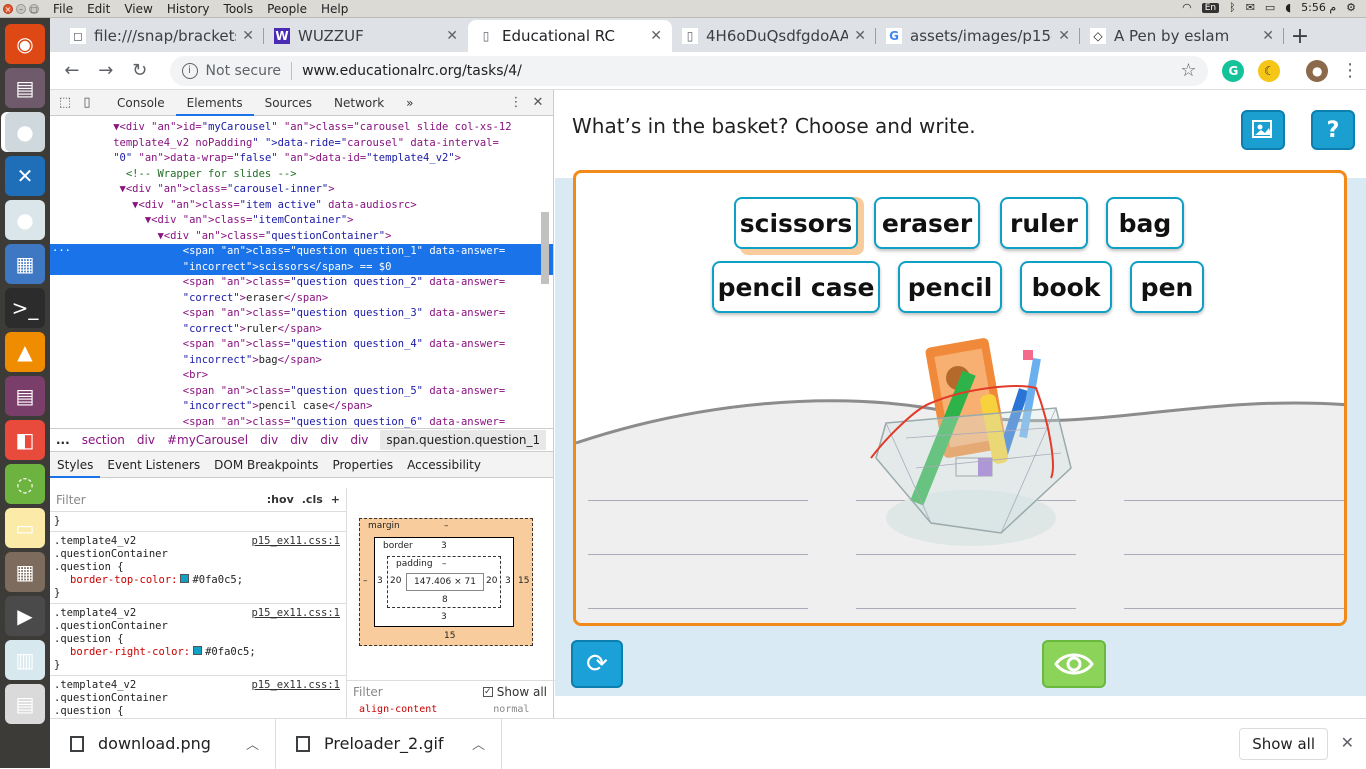 The width and height of the screenshot is (1366, 769). I want to click on dom-line: "incorrect">pencil case</span>, so click(301, 407).